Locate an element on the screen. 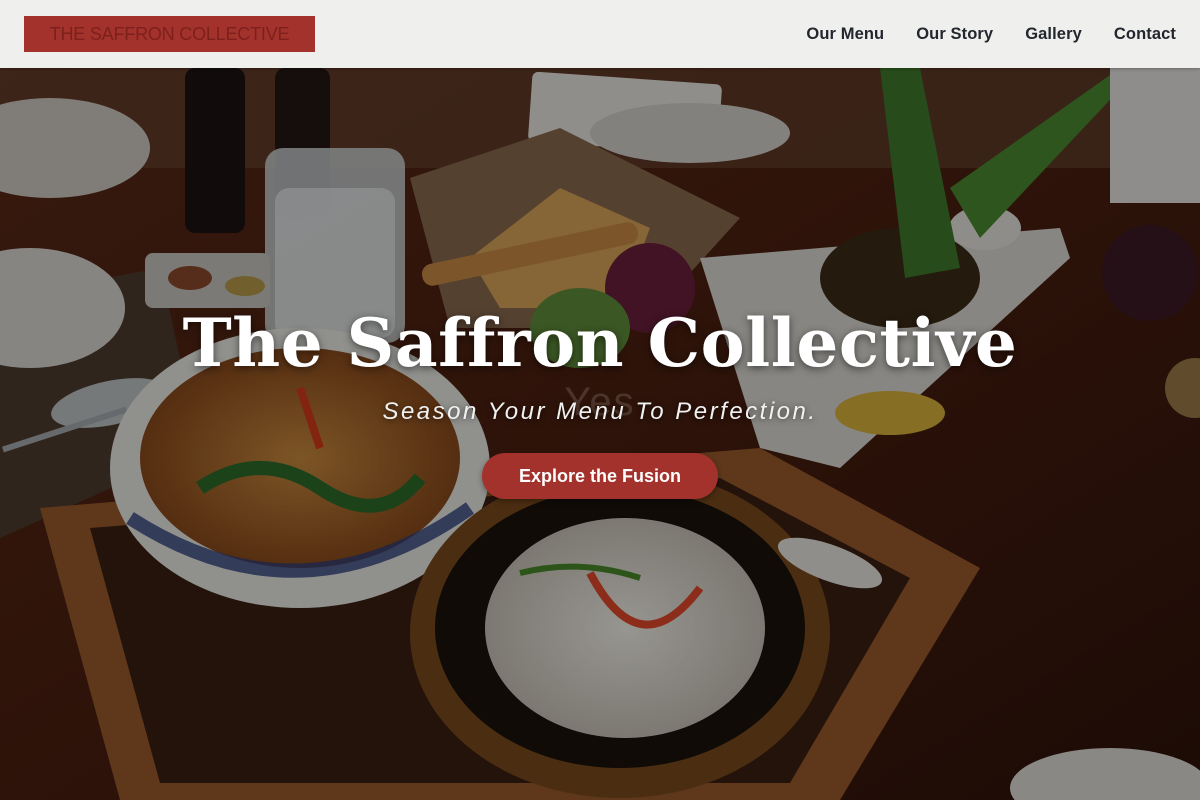 The image size is (1200, 800). explore-fusion-button: Explore the Fusion is located at coordinates (600, 476).